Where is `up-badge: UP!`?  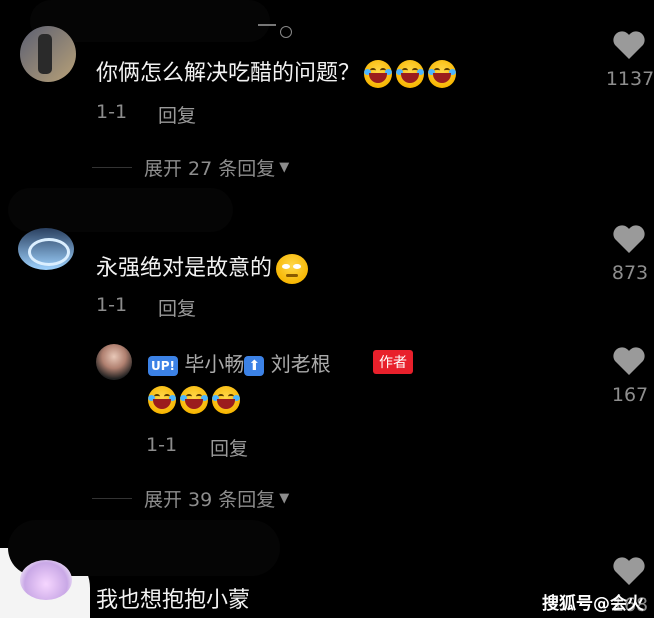
up-badge: UP! is located at coordinates (163, 365).